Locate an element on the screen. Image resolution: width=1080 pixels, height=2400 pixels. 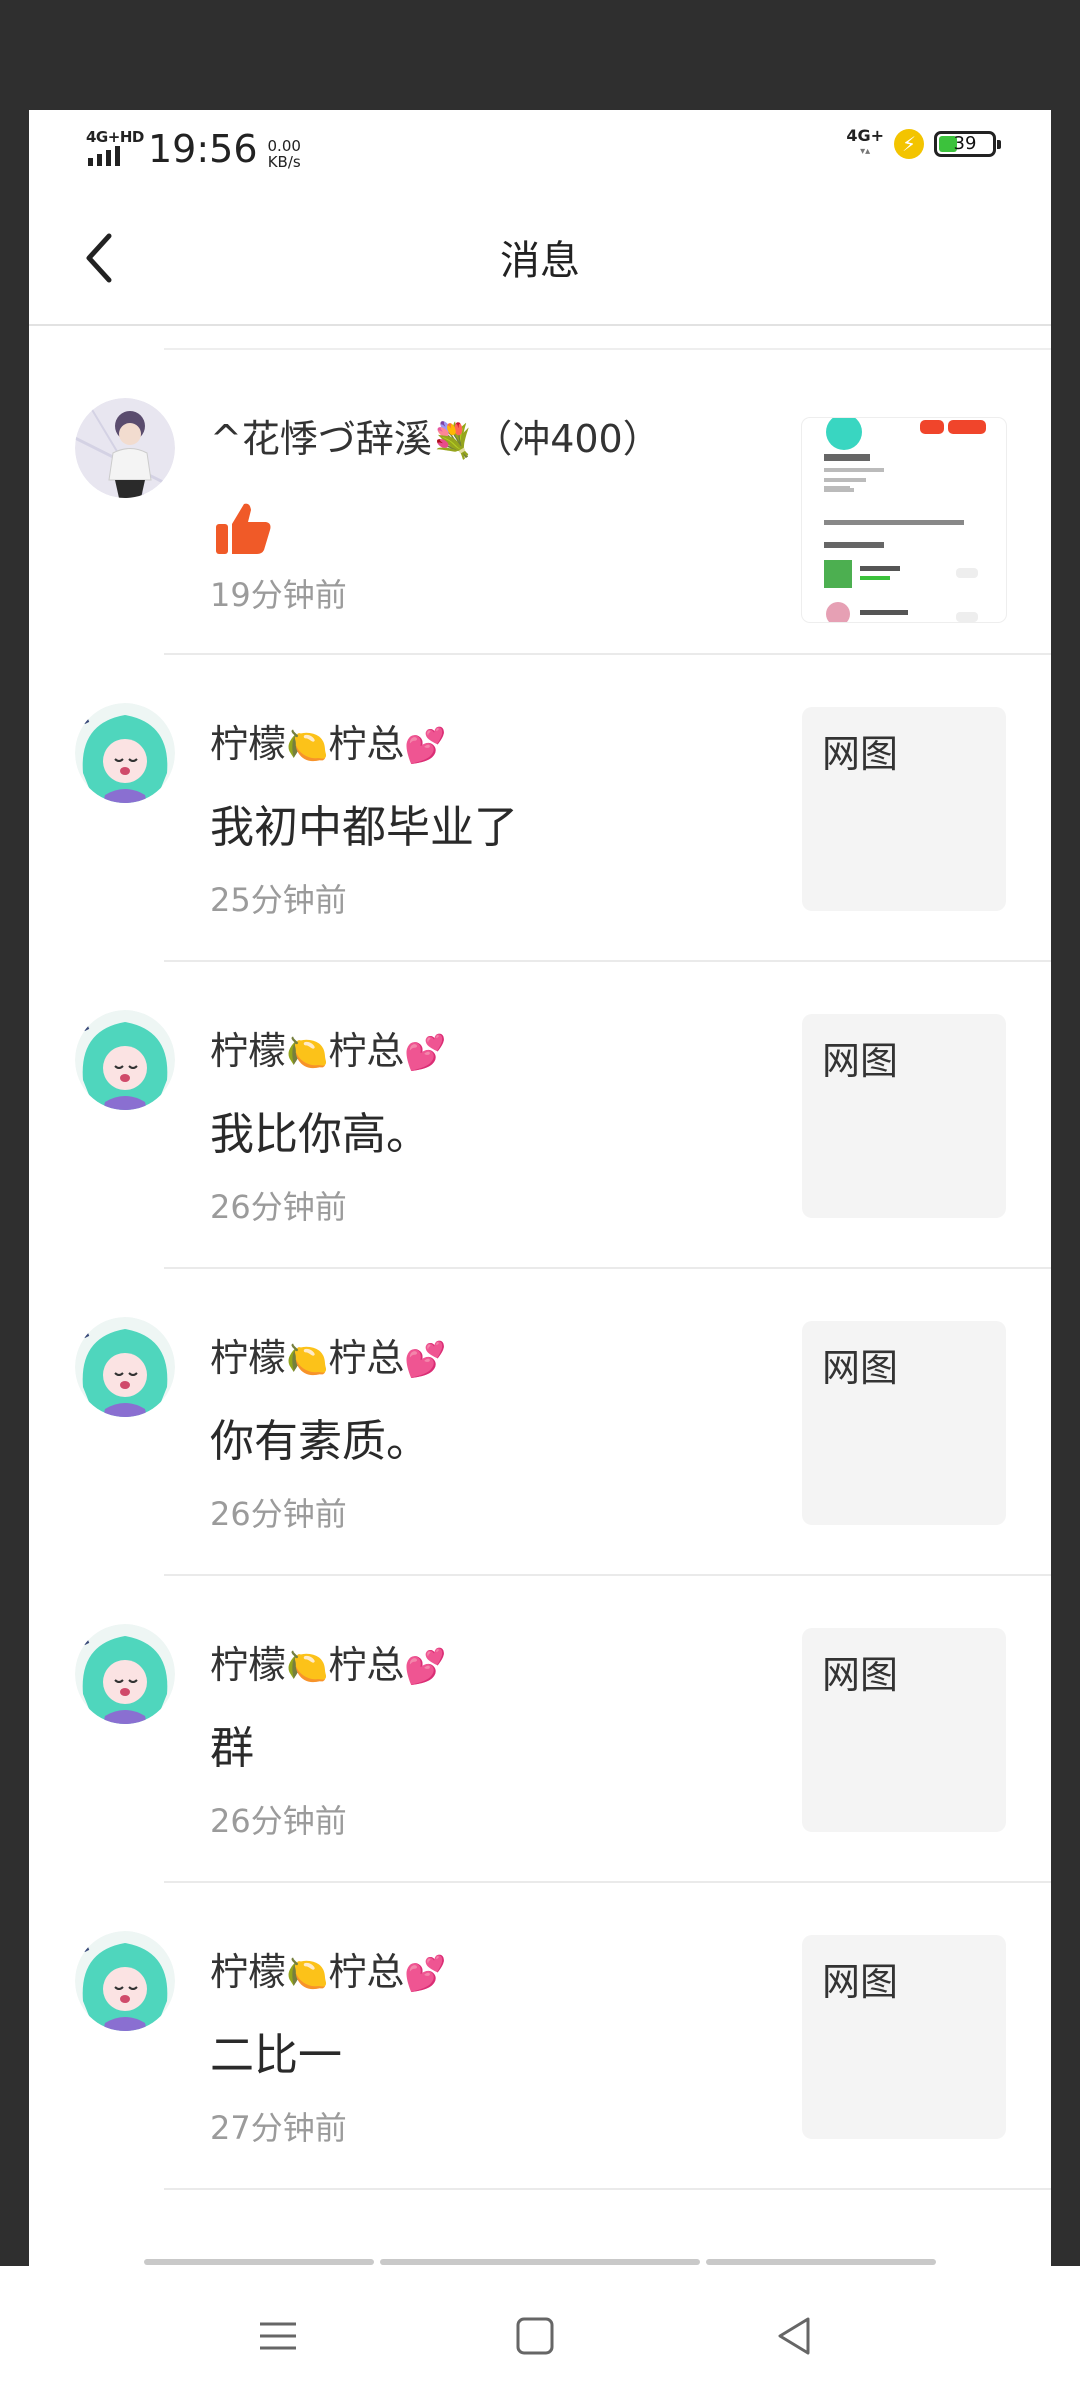
back-triangle-icon is located at coordinates (794, 2336).